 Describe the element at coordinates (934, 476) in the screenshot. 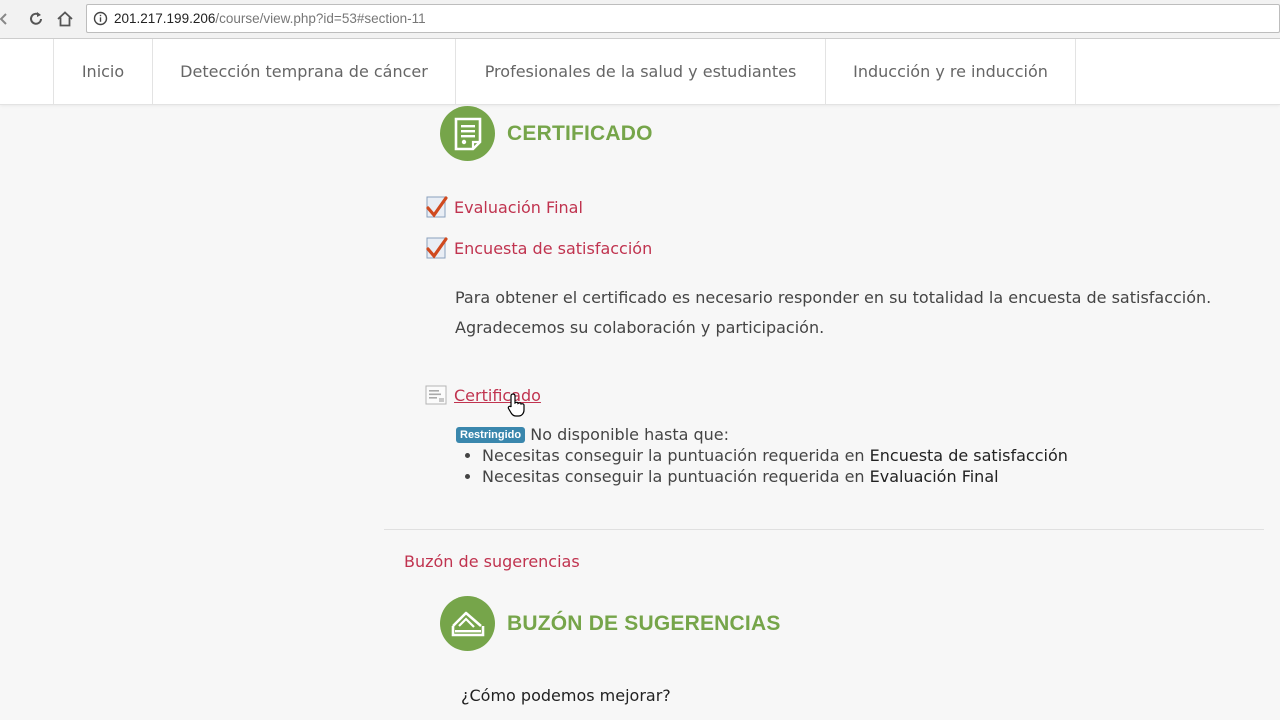

I see `condition-target: Evaluación Final` at that location.